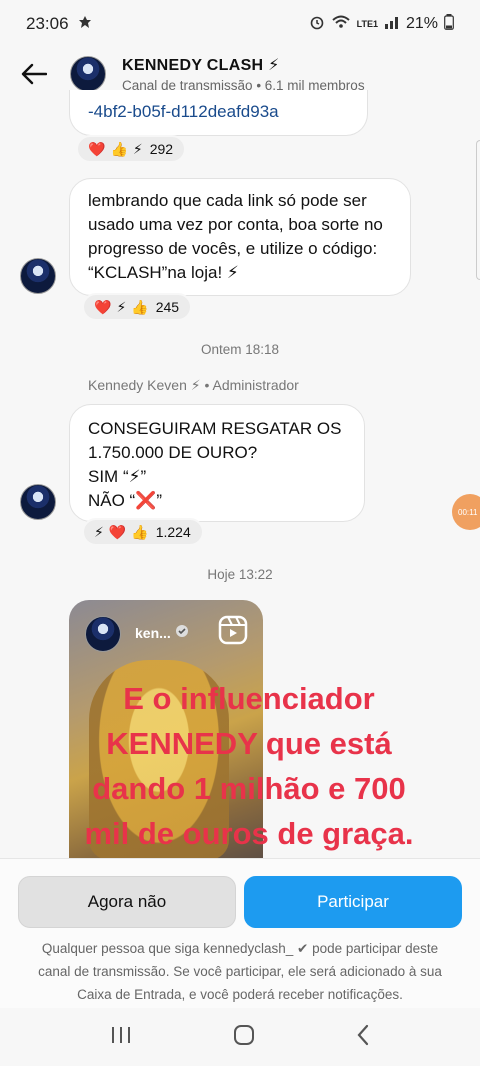 This screenshot has width=480, height=1066. What do you see at coordinates (233, 632) in the screenshot?
I see `reels-icon` at bounding box center [233, 632].